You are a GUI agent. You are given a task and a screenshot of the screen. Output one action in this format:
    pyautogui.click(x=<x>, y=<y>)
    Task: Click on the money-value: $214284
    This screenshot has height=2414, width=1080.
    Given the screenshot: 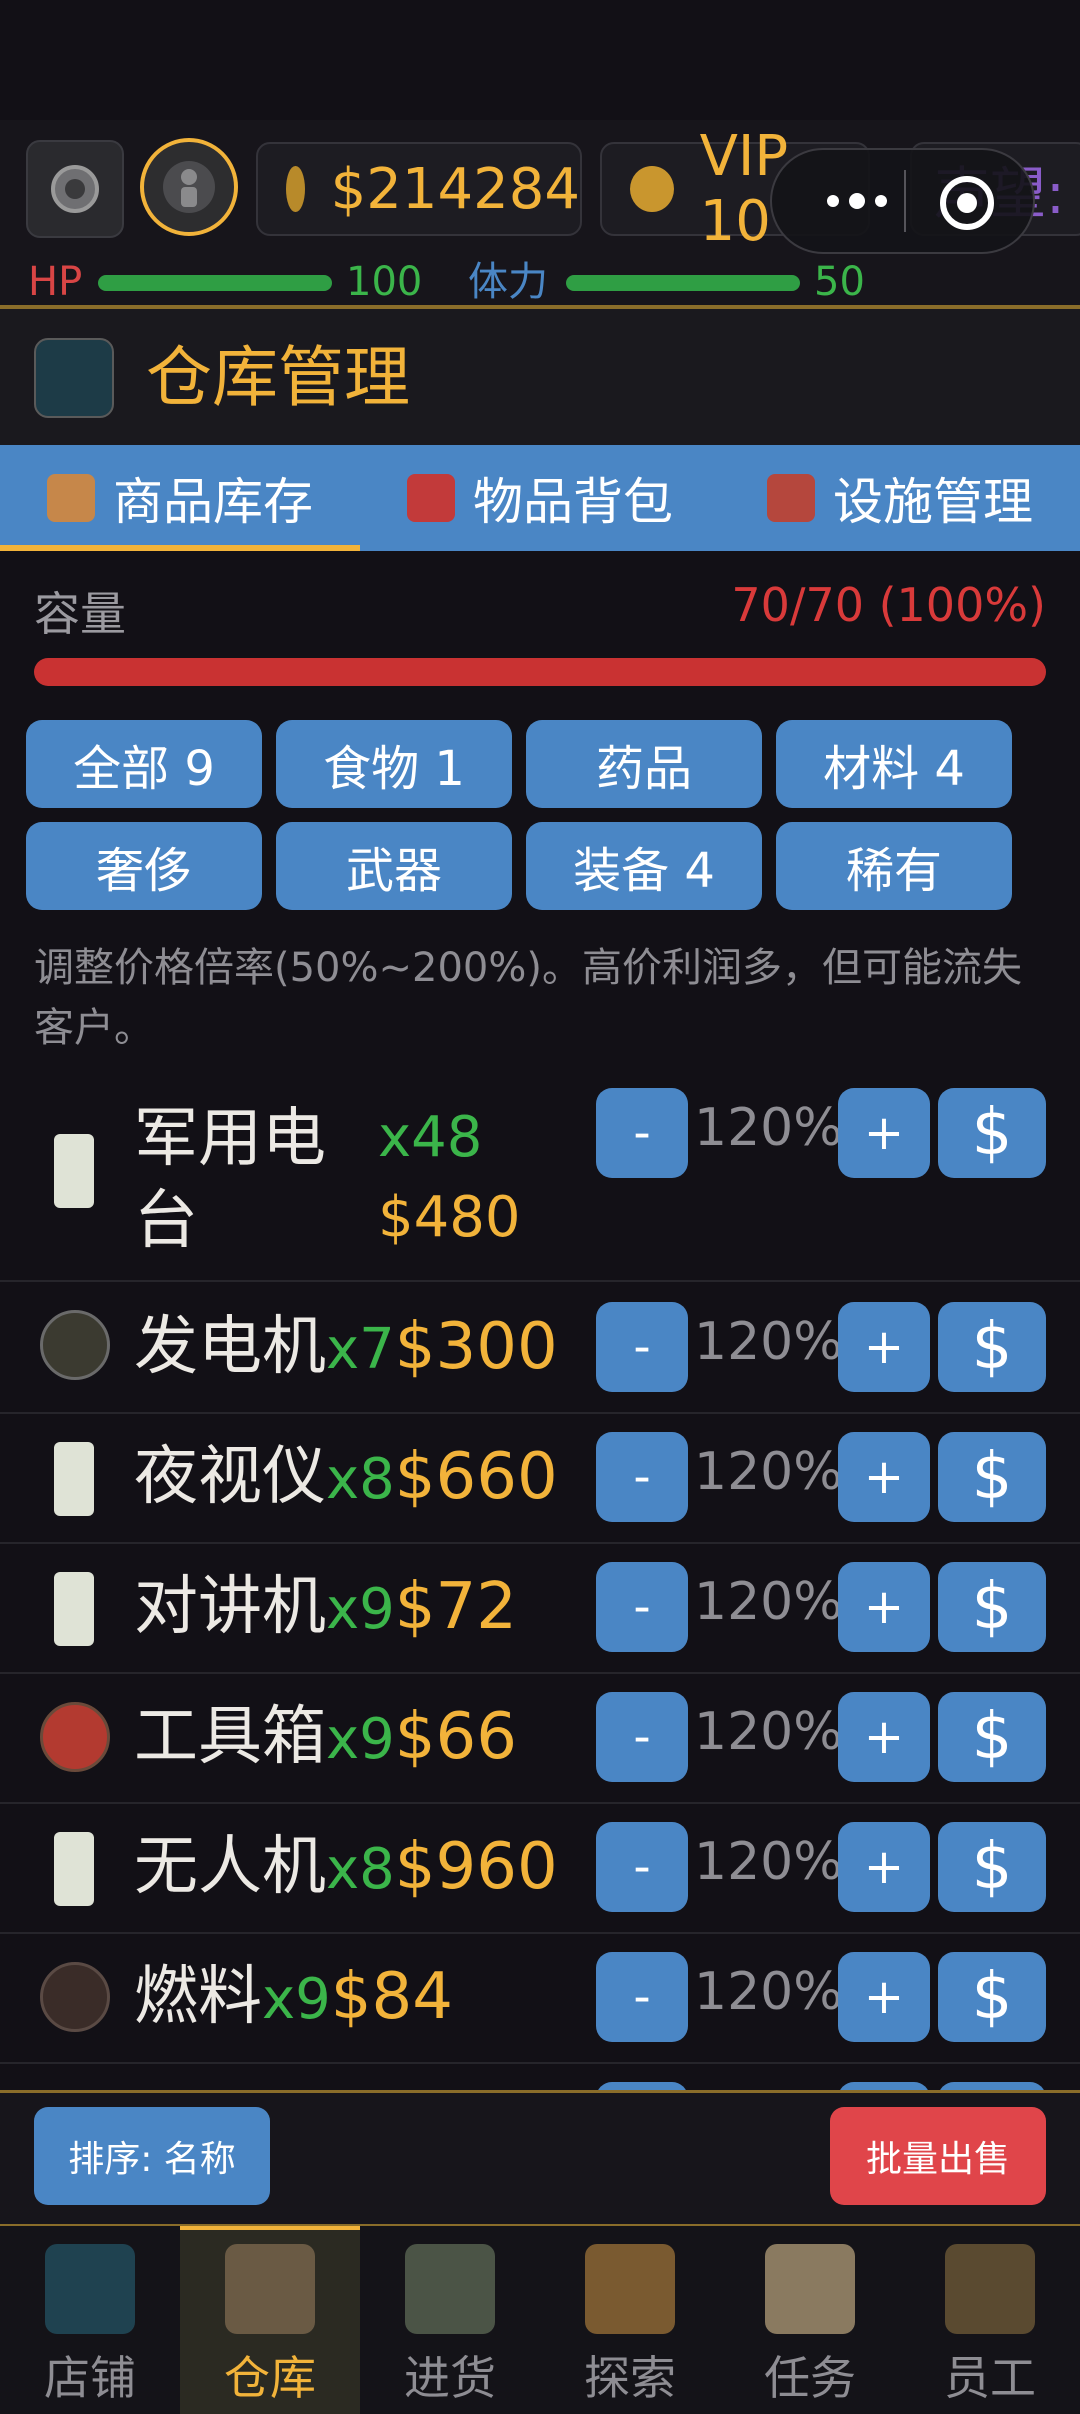 What is the action you would take?
    pyautogui.click(x=455, y=189)
    